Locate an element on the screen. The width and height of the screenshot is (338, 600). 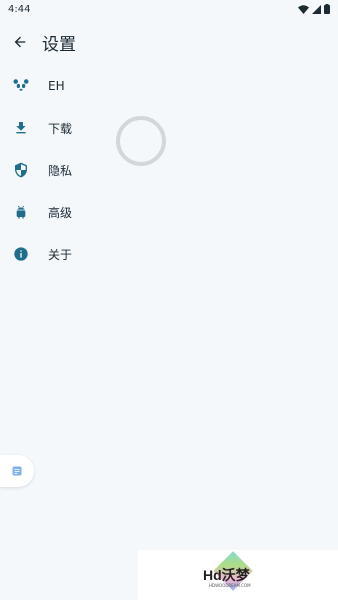
page-title: 设置 is located at coordinates (59, 44).